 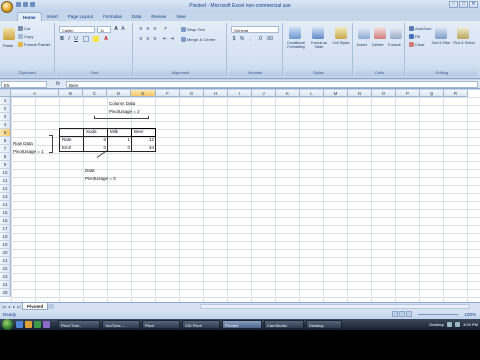 What do you see at coordinates (155, 29) in the screenshot?
I see `align-bottom-icon: ≡` at bounding box center [155, 29].